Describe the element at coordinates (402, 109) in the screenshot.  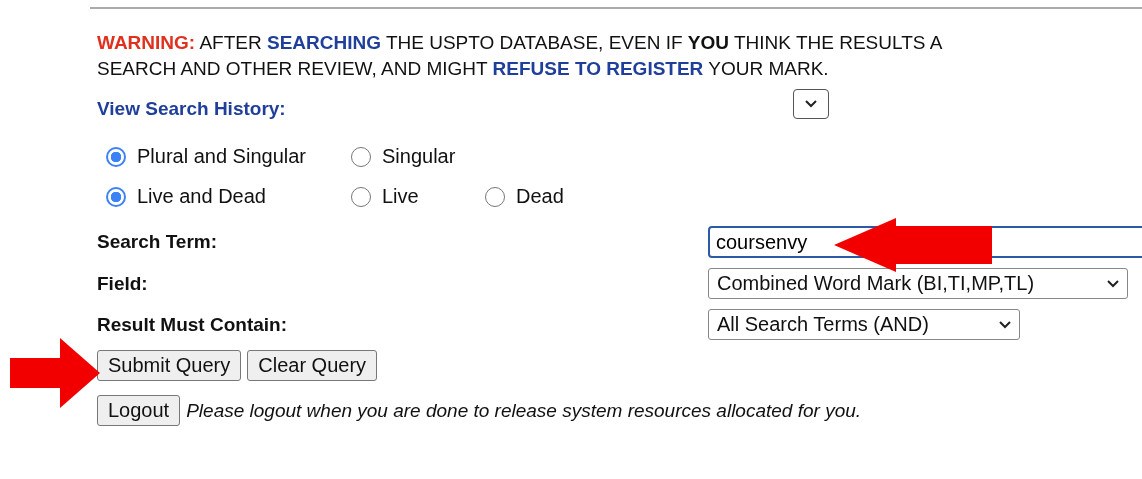
I see `search-history-link: View Search History:` at that location.